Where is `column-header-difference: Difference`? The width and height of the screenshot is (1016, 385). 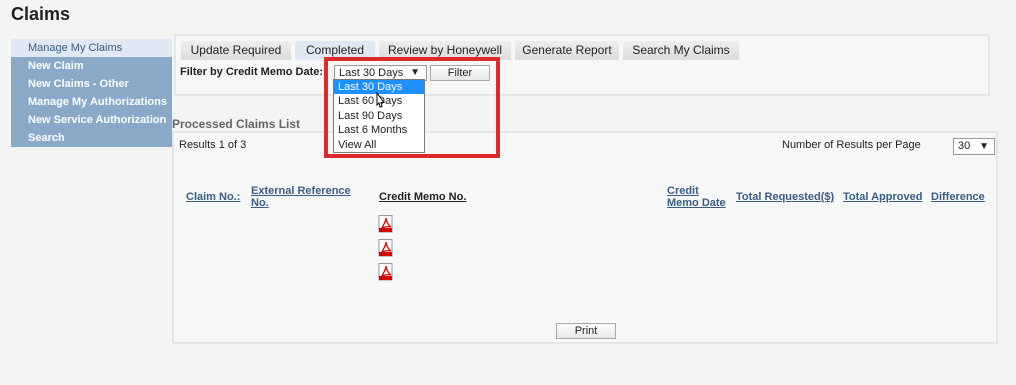 column-header-difference: Difference is located at coordinates (958, 197).